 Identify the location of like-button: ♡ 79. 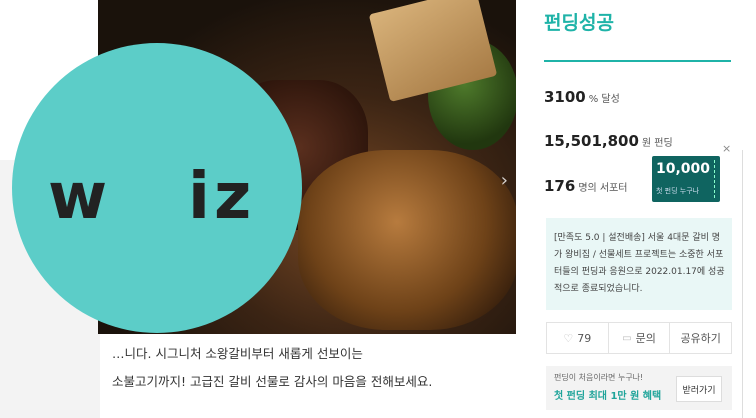
(578, 338).